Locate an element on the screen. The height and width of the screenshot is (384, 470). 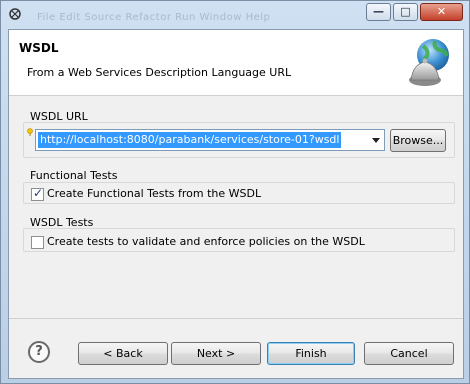
page-title: WSDL is located at coordinates (39, 48).